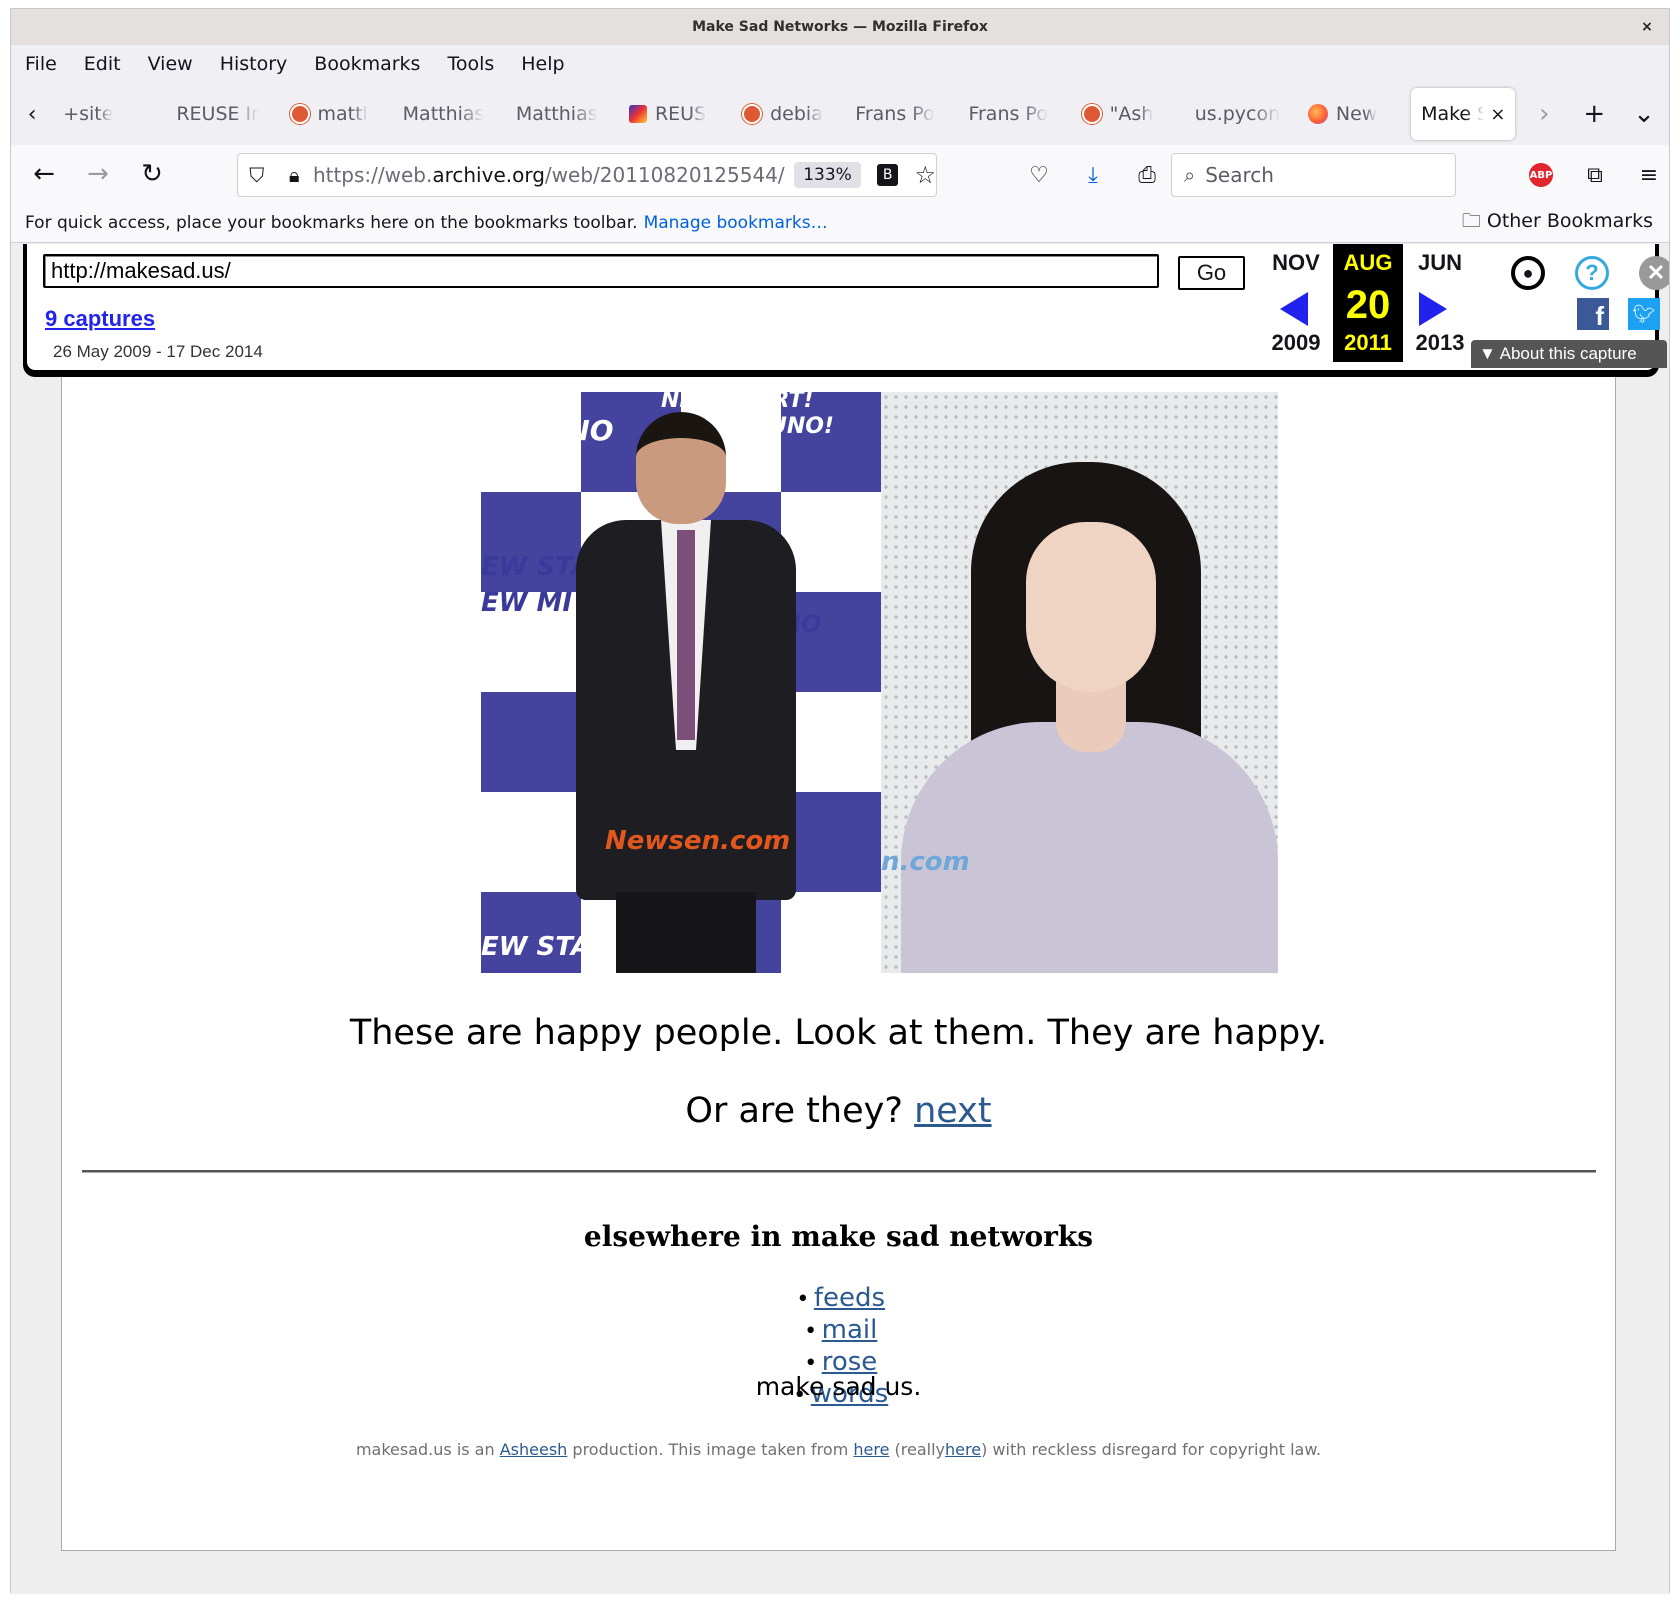 The width and height of the screenshot is (1679, 1601). Describe the element at coordinates (925, 175) in the screenshot. I see `bookmark-star-icon: ☆` at that location.